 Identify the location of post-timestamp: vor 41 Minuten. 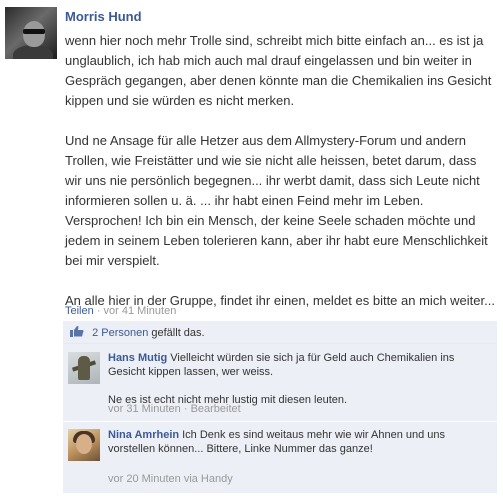
(140, 311).